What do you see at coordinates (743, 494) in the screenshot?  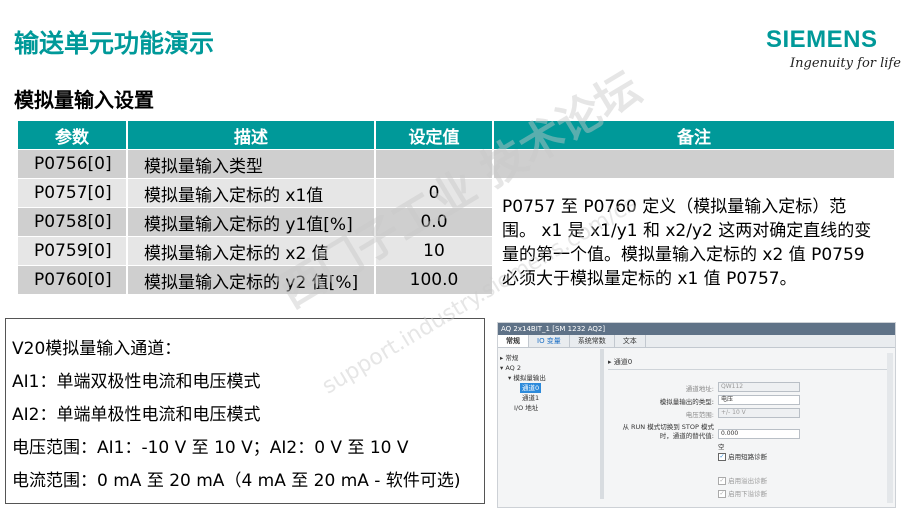 I see `underflow-diag: ✓ 启用下溢诊断` at bounding box center [743, 494].